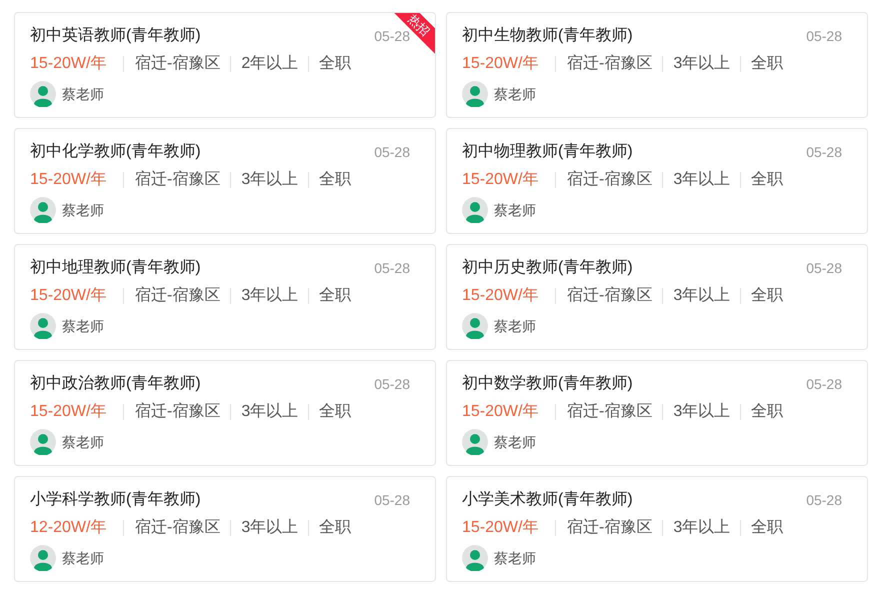 The image size is (878, 593). I want to click on job-title: 初中历史教师(青年教师), so click(547, 268).